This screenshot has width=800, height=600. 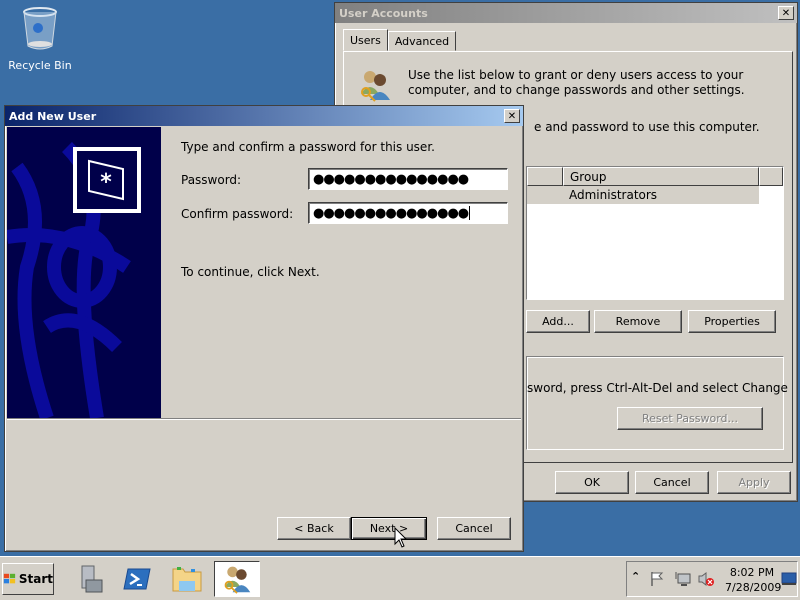 I want to click on clock: 8:02 PM 7/28/2009, so click(x=753, y=580).